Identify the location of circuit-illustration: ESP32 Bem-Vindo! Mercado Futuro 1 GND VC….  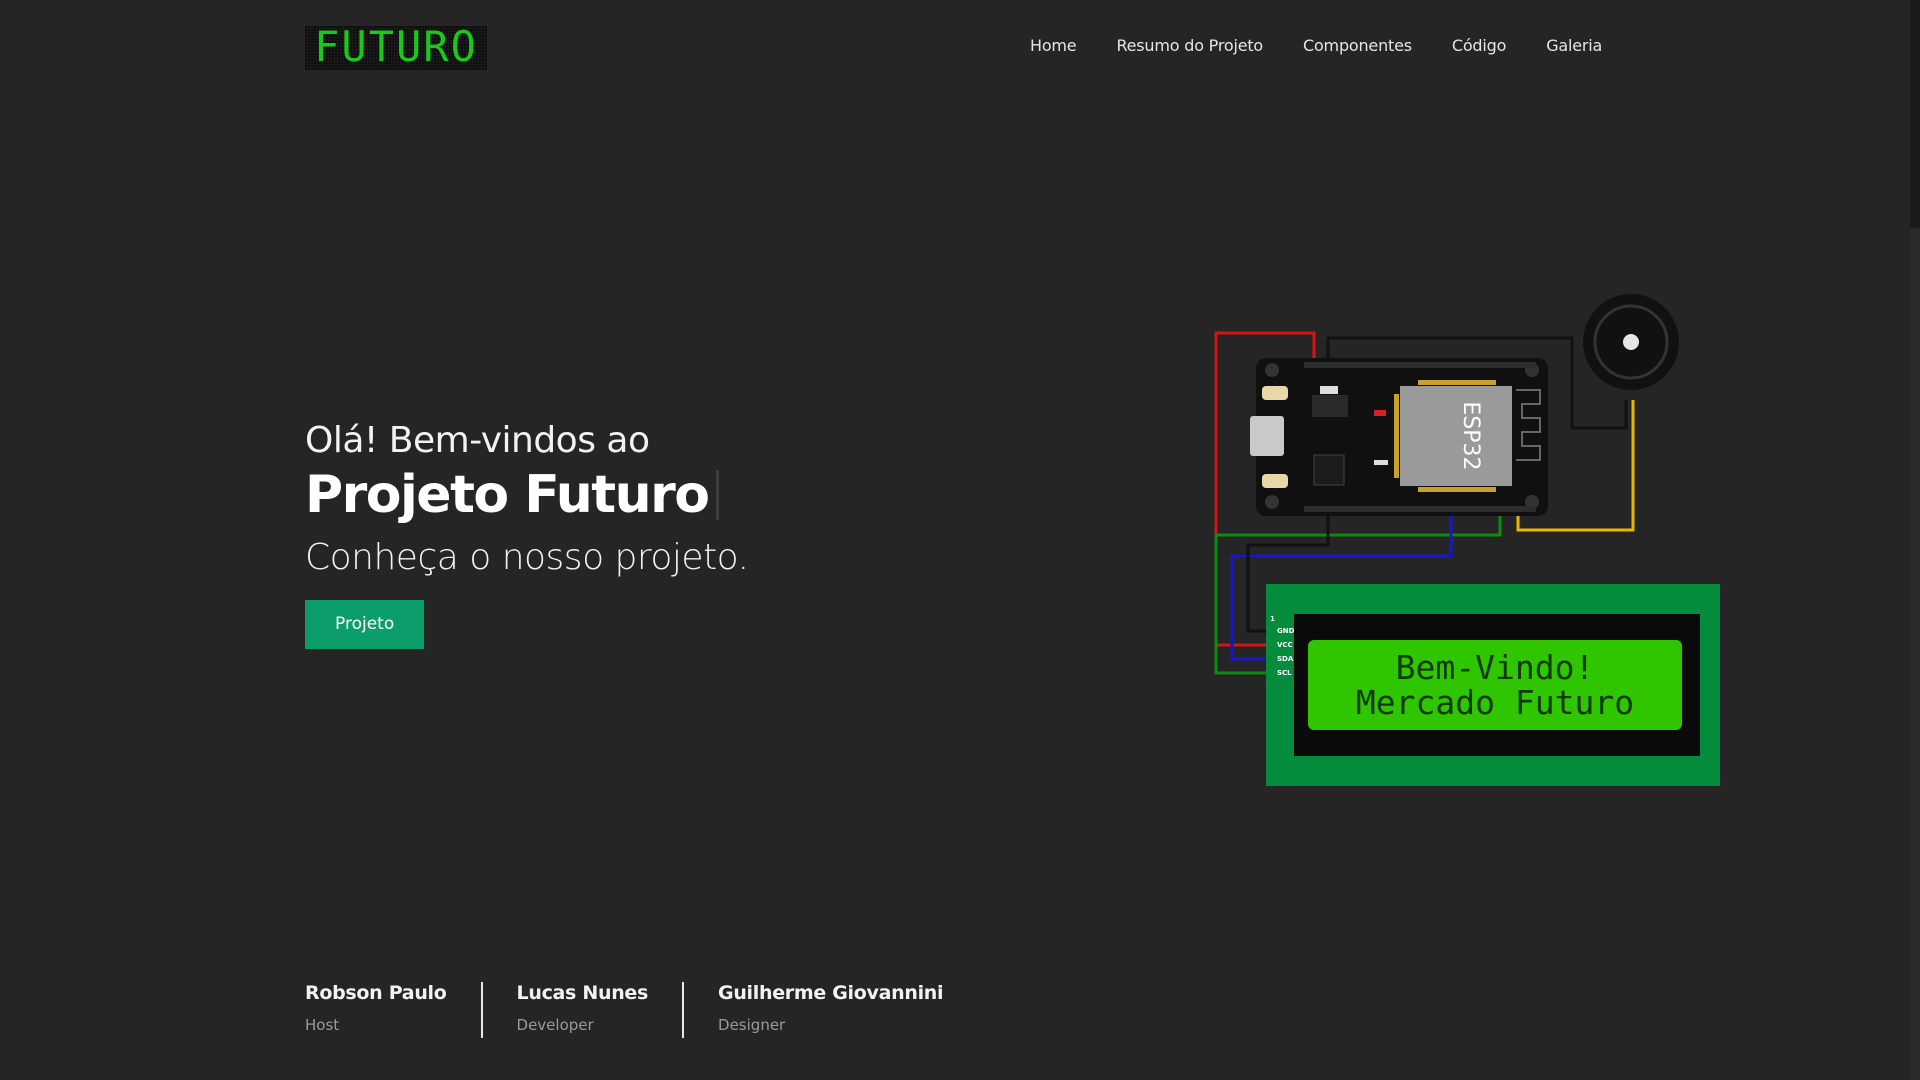
(1468, 540).